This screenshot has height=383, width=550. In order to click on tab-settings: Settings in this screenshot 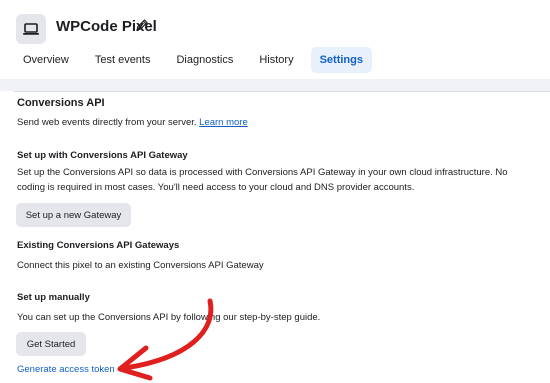, I will do `click(341, 60)`.